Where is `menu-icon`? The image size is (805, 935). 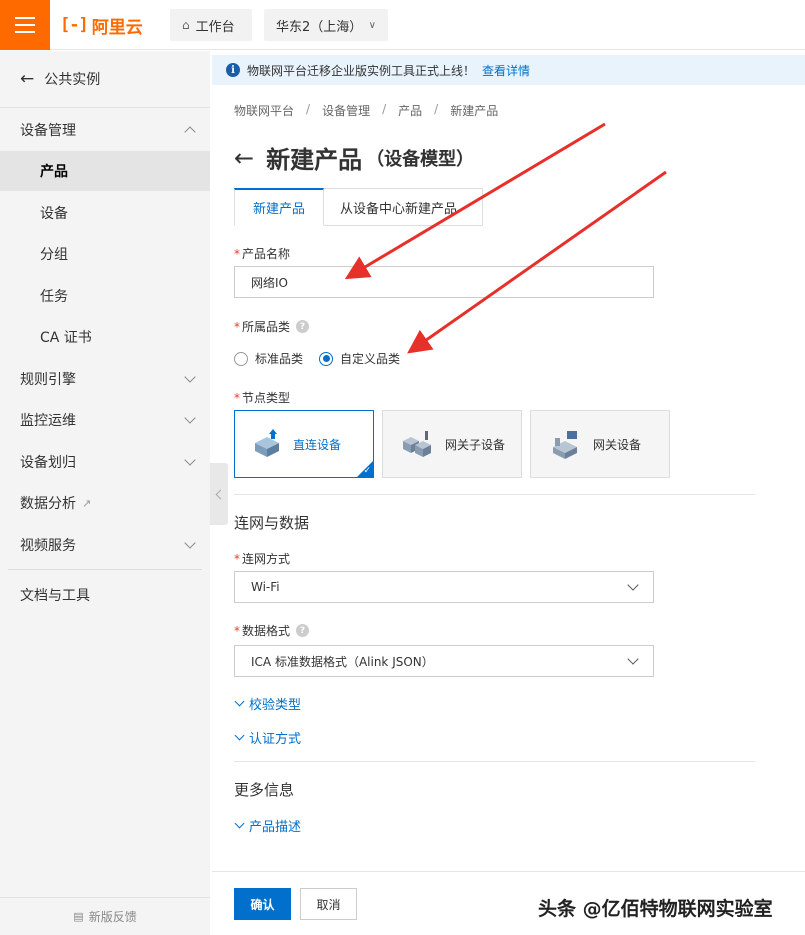 menu-icon is located at coordinates (25, 25).